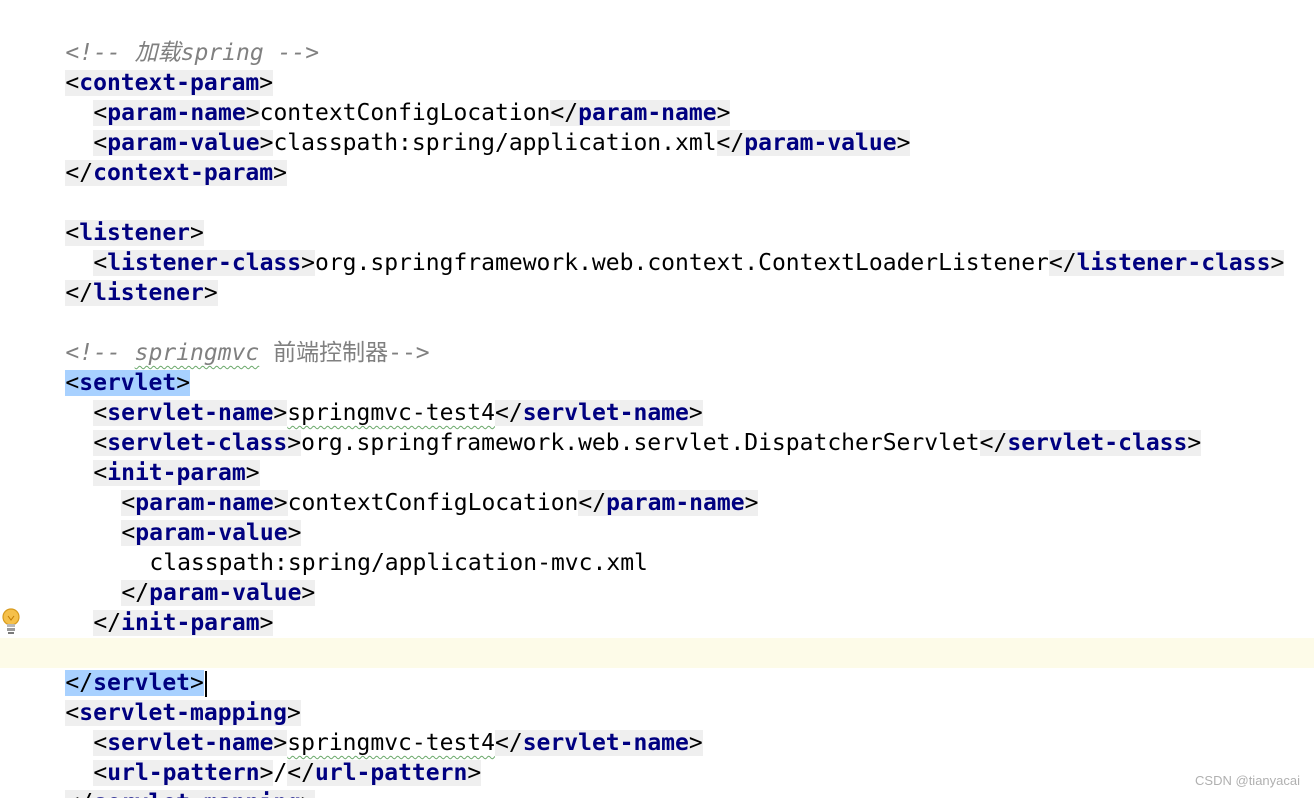  What do you see at coordinates (1166, 263) in the screenshot?
I see `xml-close-tag: </listener-class>` at bounding box center [1166, 263].